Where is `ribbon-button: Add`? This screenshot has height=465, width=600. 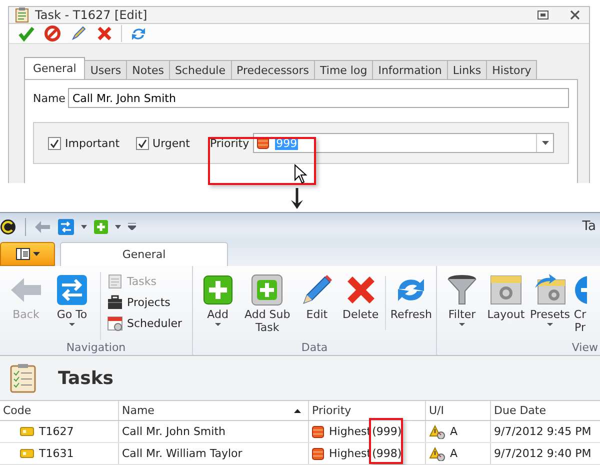
ribbon-button: Add is located at coordinates (218, 306).